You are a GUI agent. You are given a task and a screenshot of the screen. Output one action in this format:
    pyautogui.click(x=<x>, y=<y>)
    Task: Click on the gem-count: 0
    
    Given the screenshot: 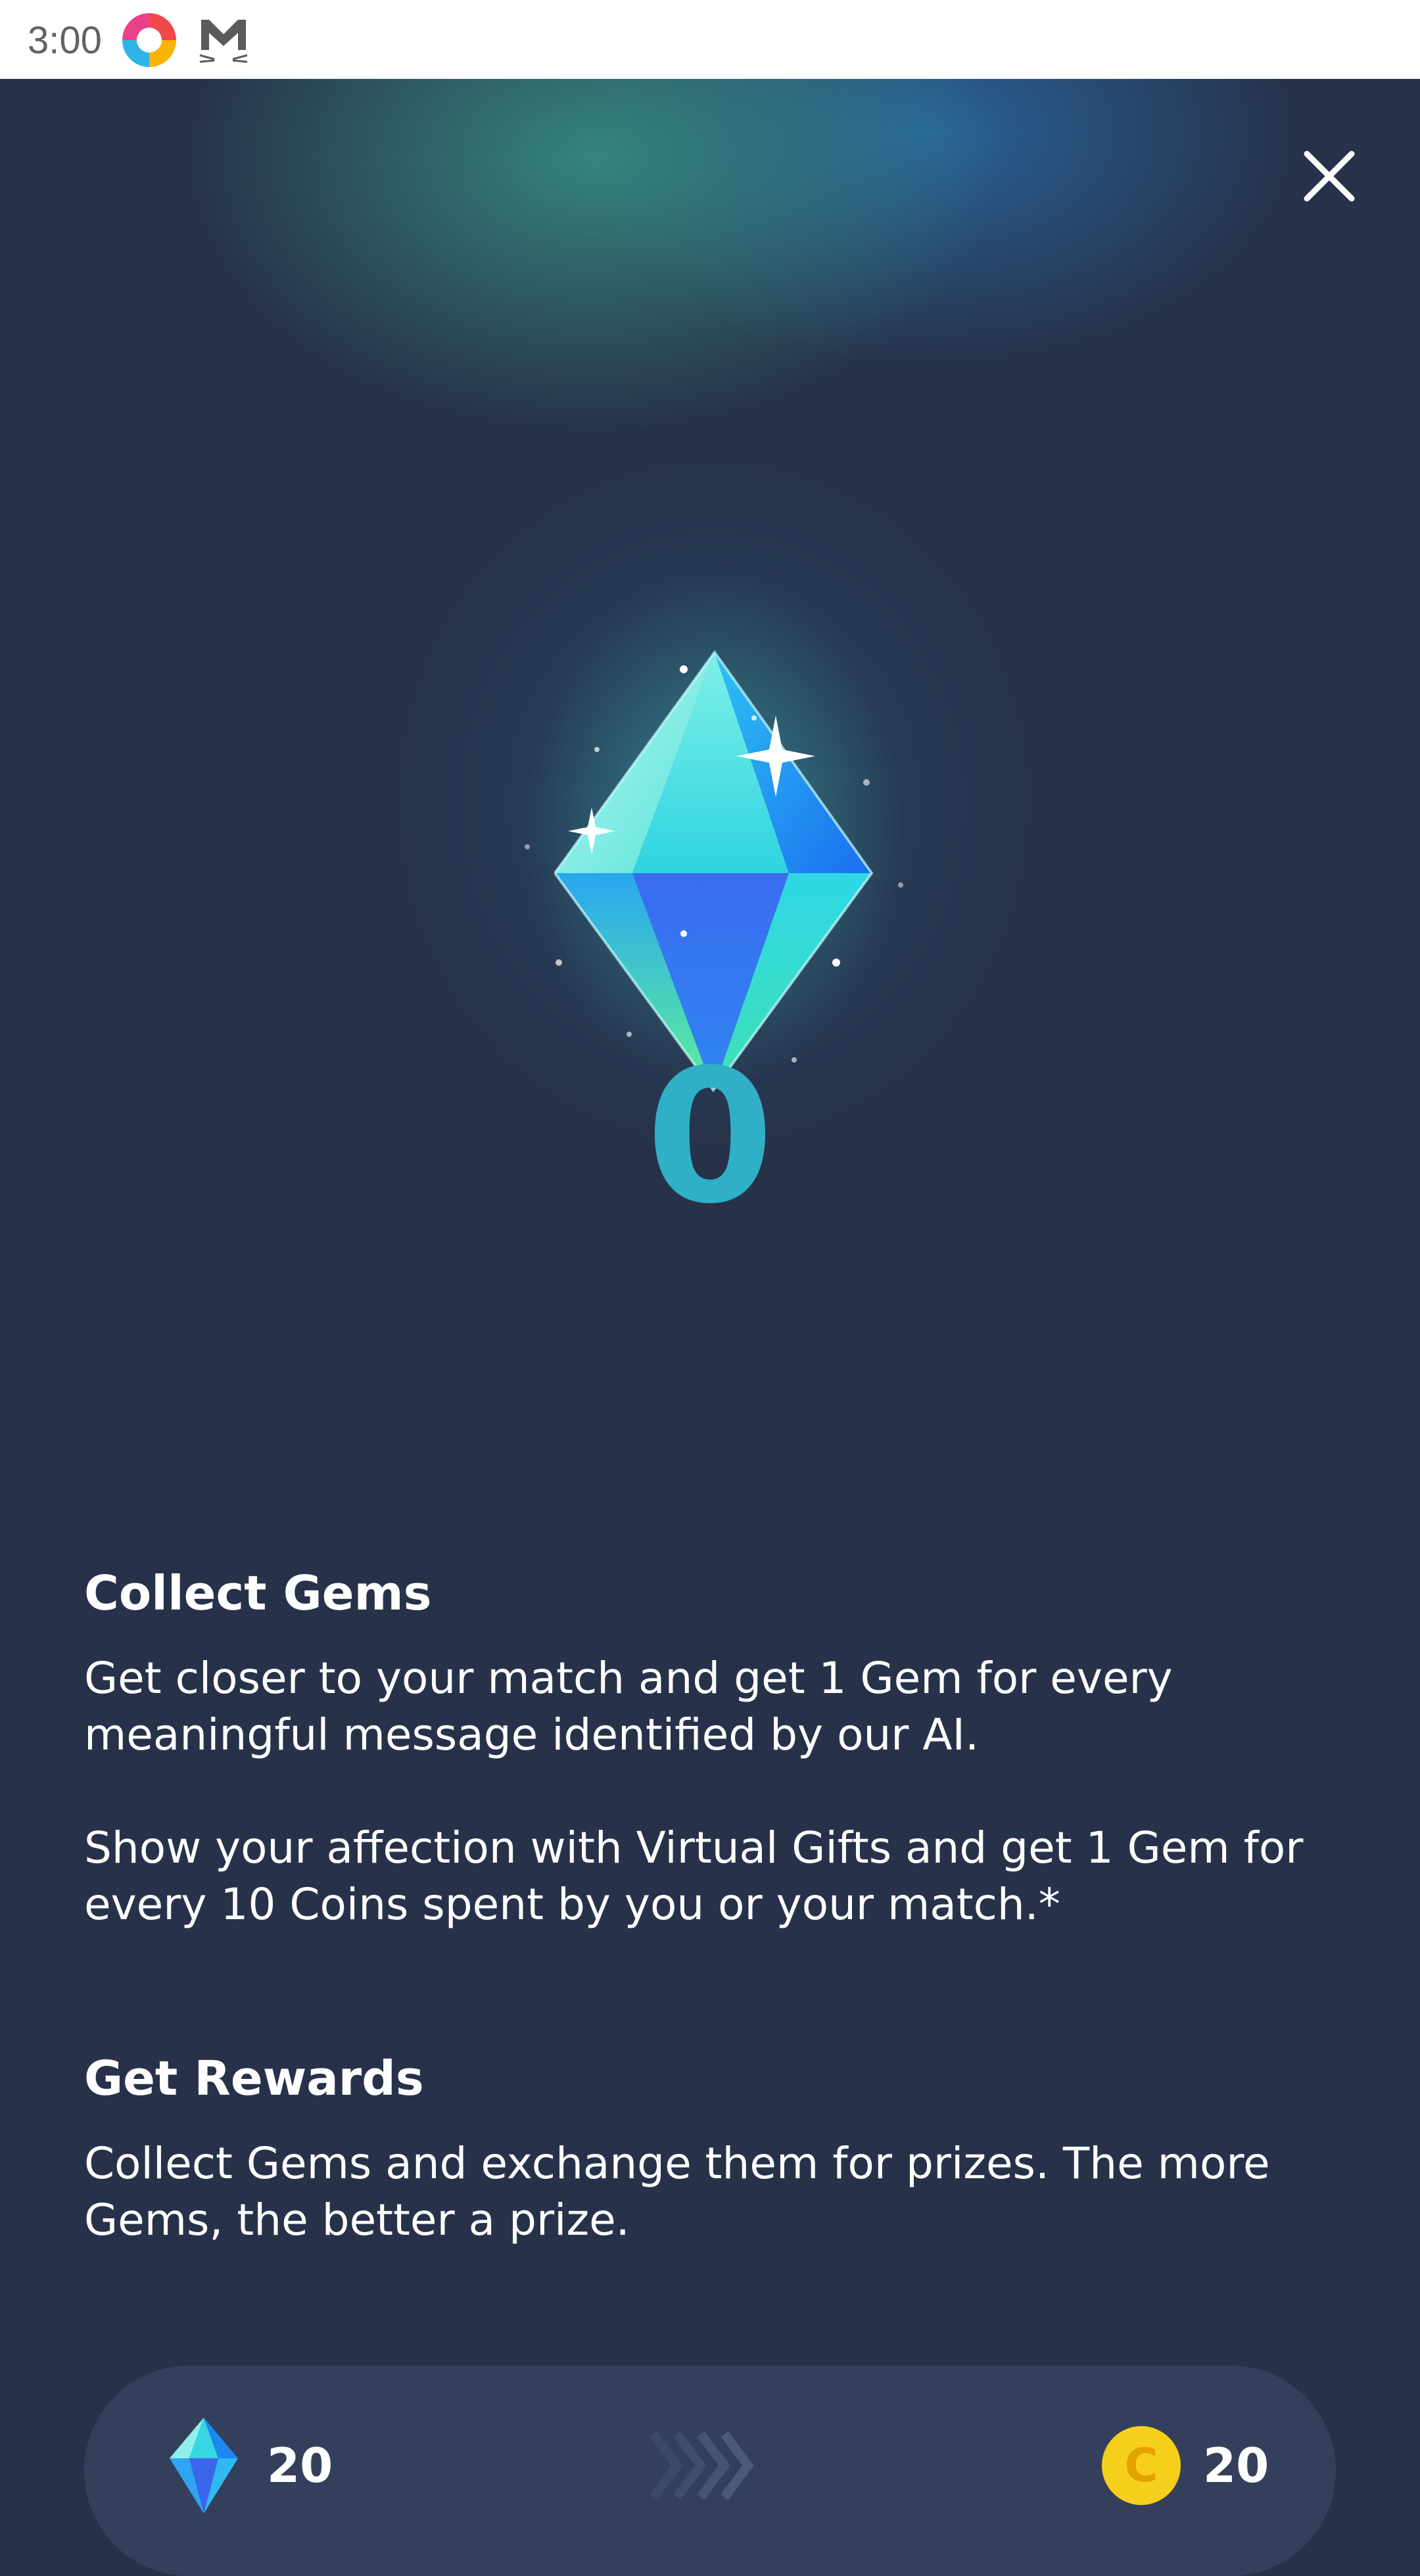 What is the action you would take?
    pyautogui.click(x=710, y=1137)
    